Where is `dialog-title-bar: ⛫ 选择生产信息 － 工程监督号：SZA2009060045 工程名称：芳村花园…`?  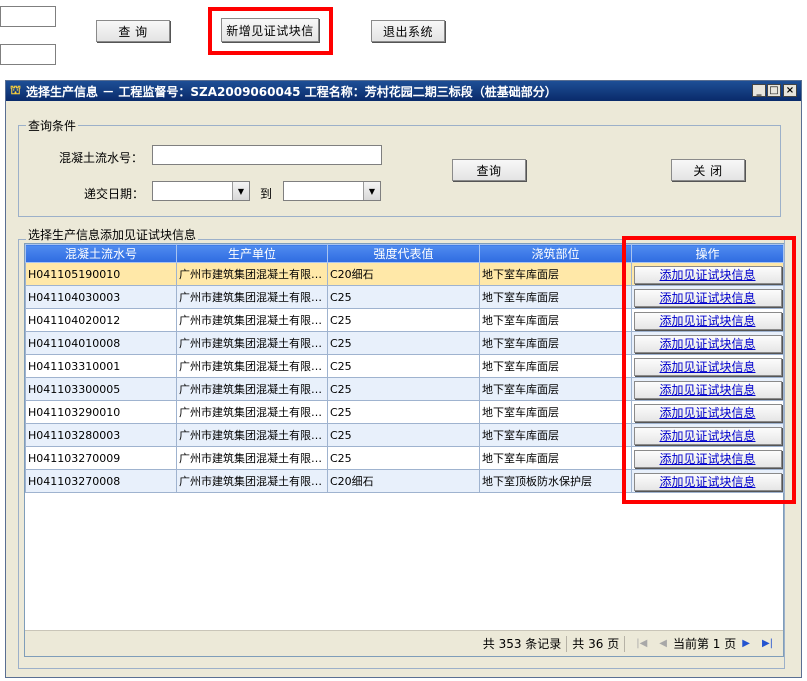 dialog-title-bar: ⛫ 选择生产信息 － 工程监督号：SZA2009060045 工程名称：芳村花园… is located at coordinates (403, 91).